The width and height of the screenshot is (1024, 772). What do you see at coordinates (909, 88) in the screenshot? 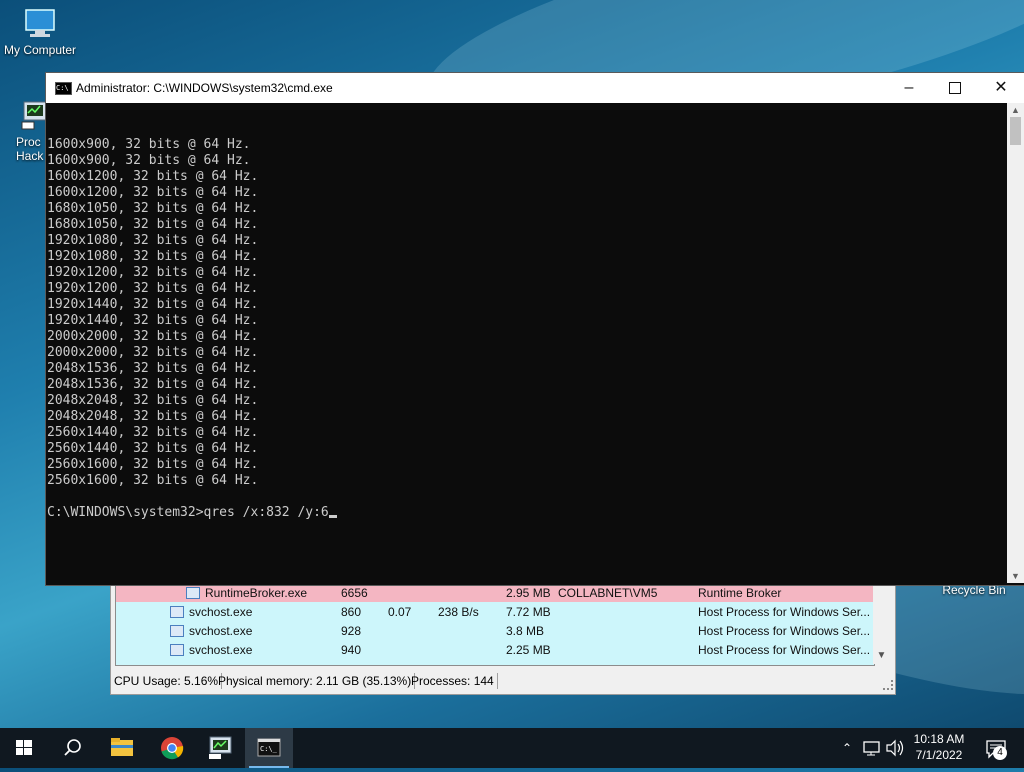
I see `minimize-button: –` at bounding box center [909, 88].